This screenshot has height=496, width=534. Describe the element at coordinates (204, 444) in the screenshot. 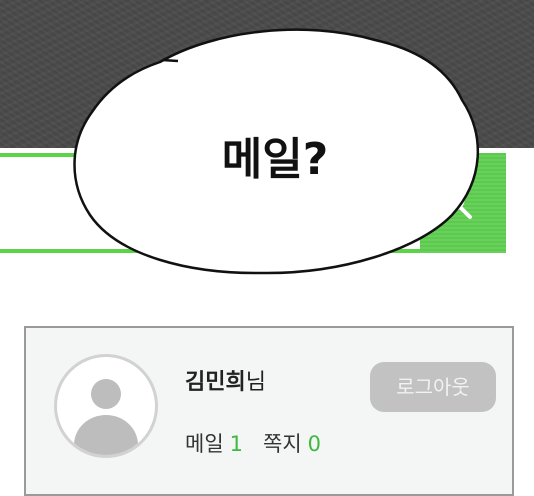

I see `mail-label: 메일` at that location.